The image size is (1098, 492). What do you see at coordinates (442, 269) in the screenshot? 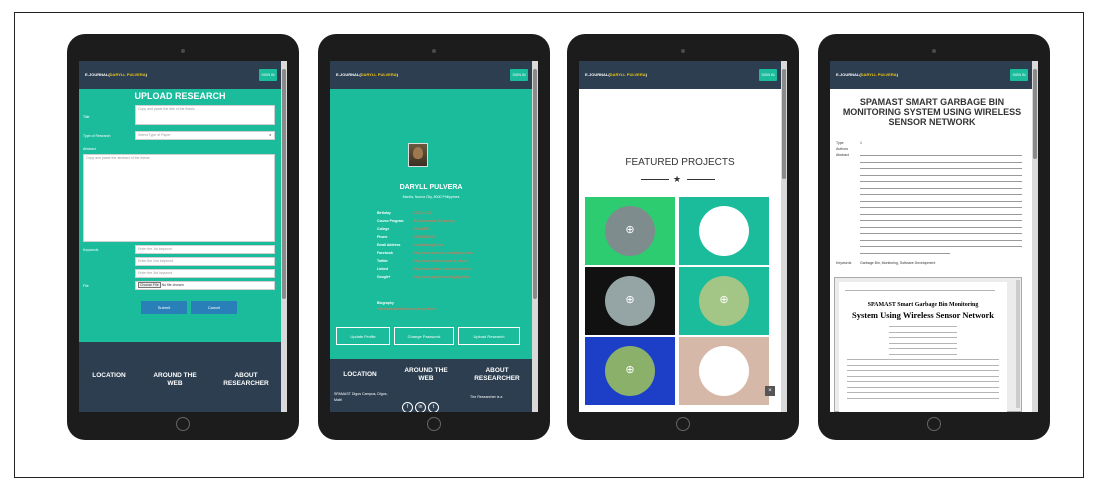
I see `info-value: http://www.linkedin.com/daryll.pulvera` at bounding box center [442, 269].